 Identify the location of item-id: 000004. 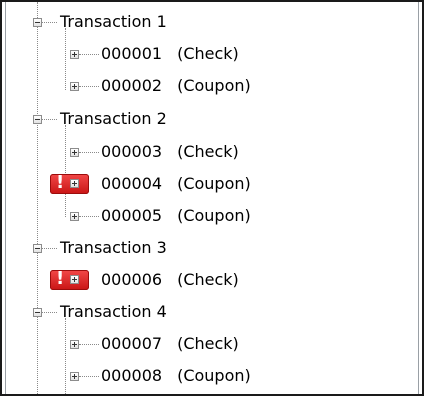
(132, 183).